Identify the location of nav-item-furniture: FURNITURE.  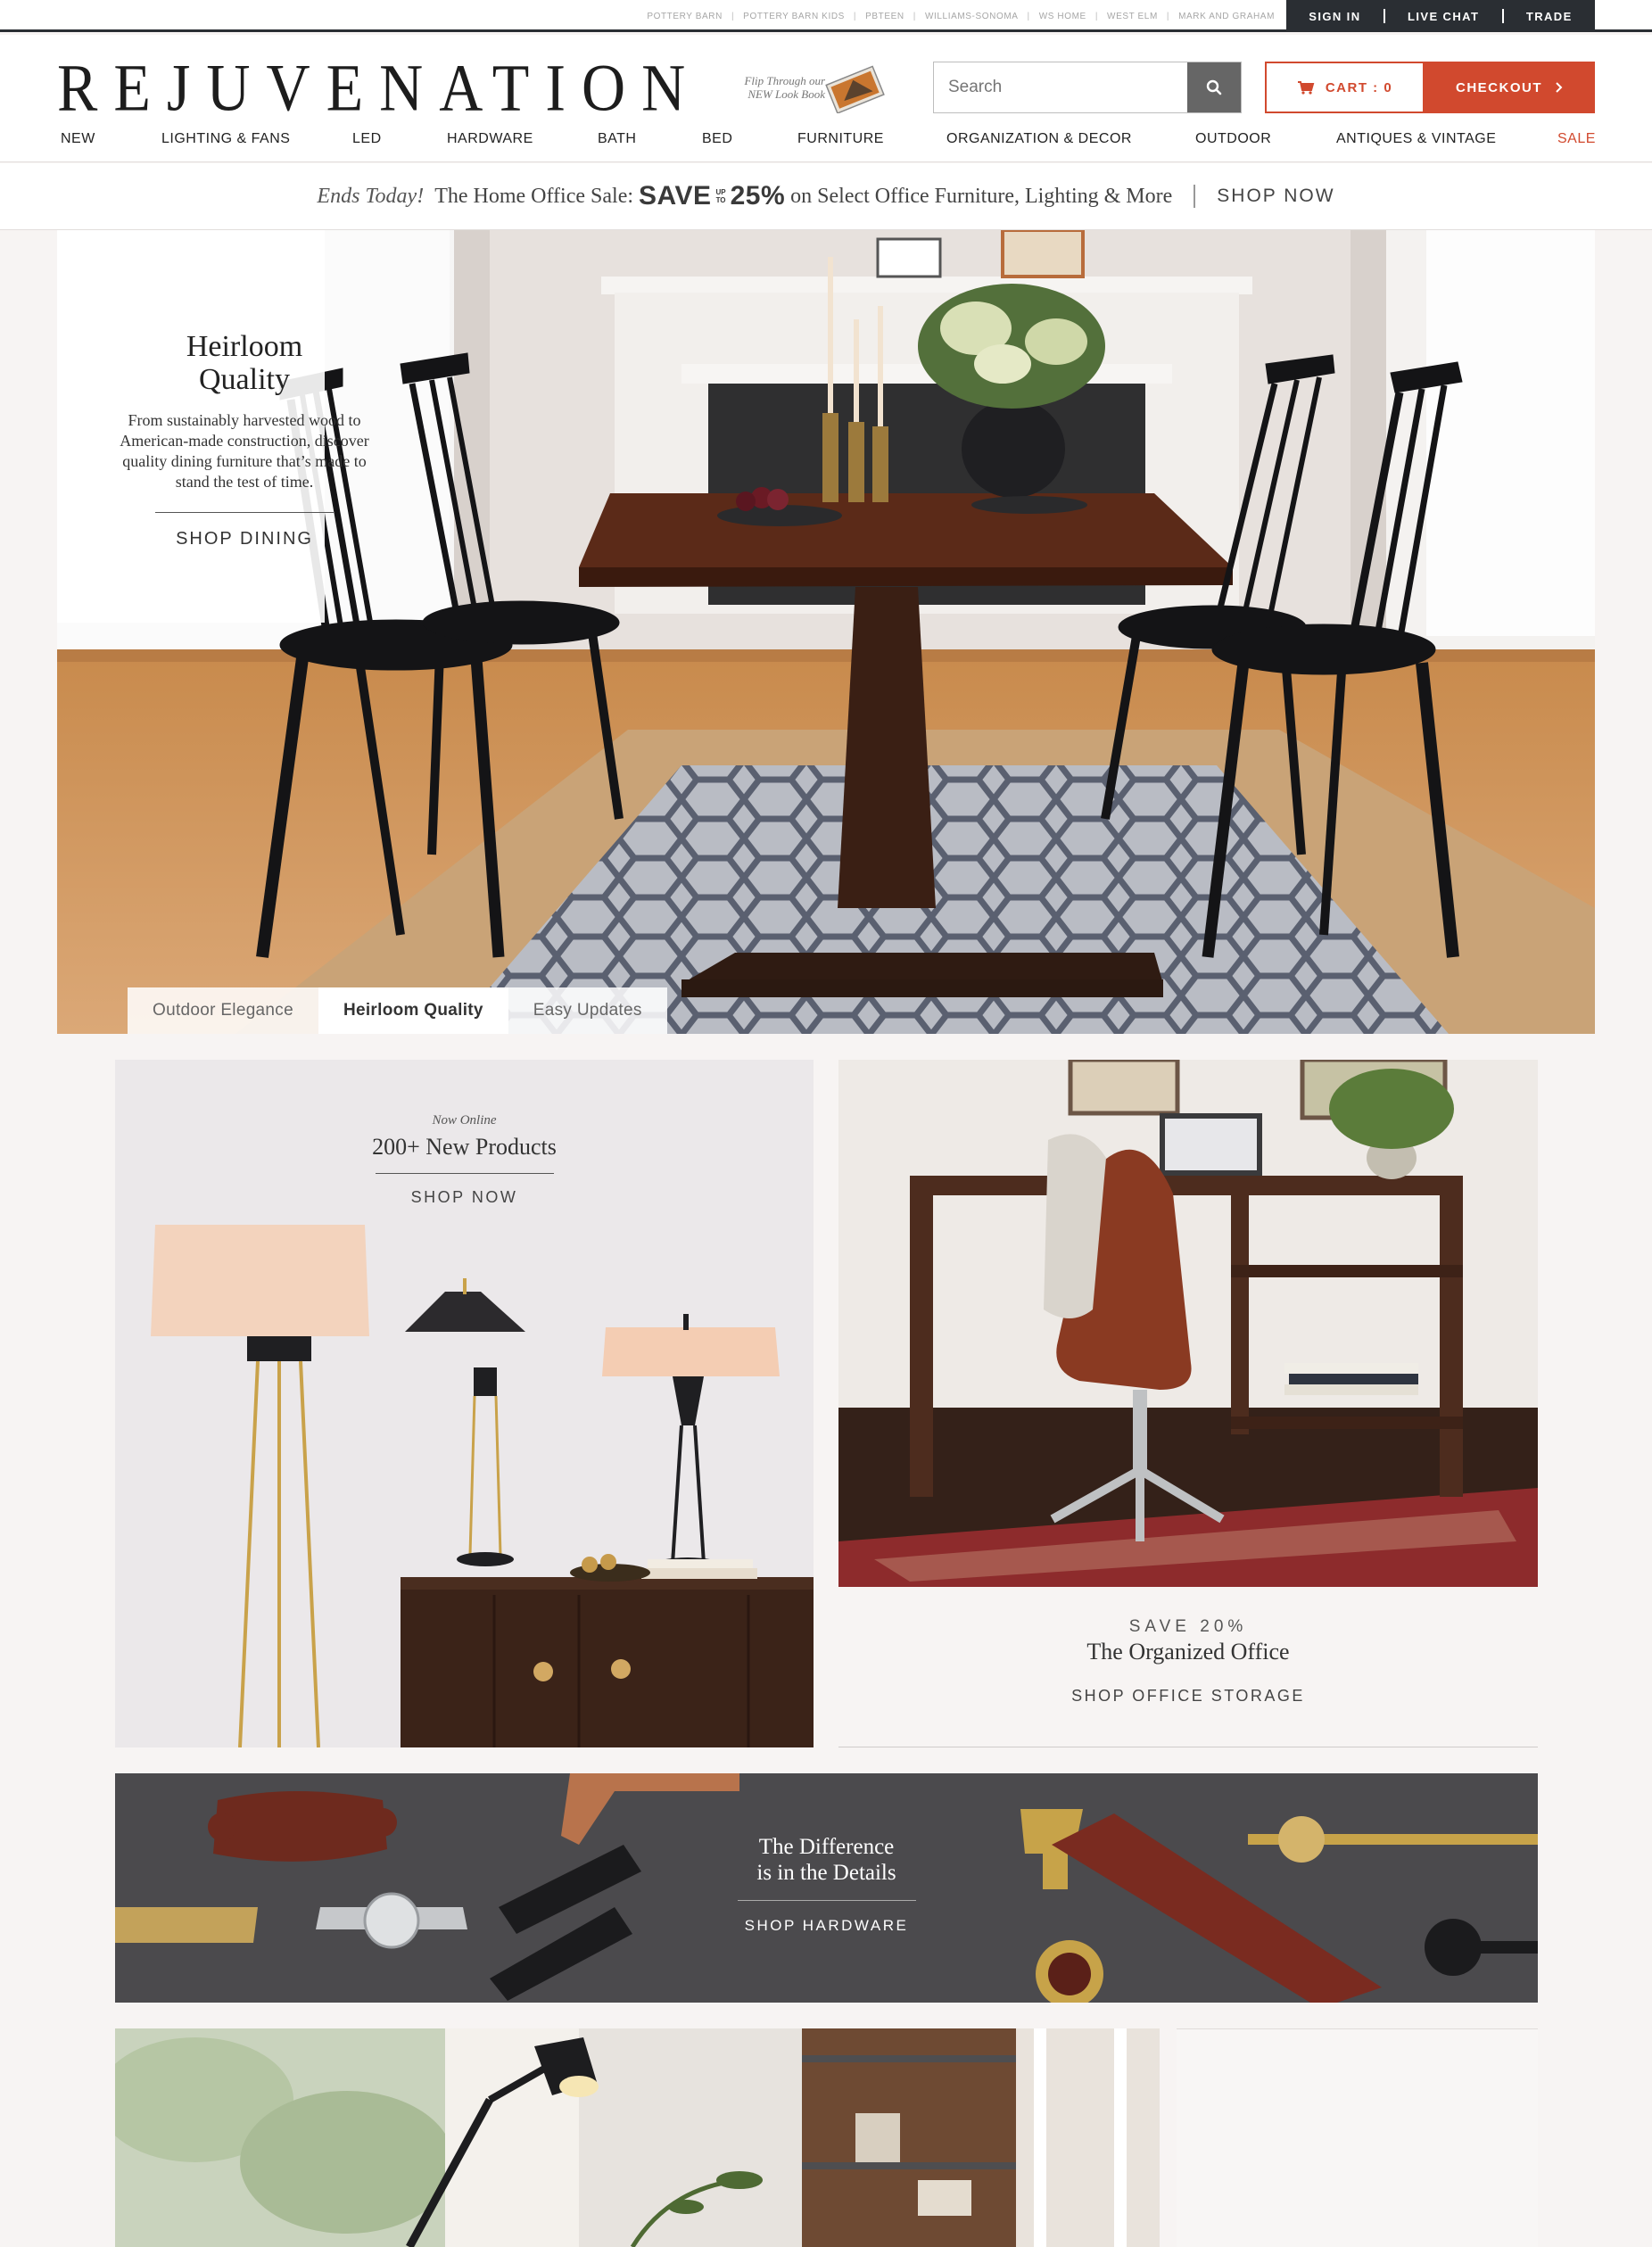
(840, 139).